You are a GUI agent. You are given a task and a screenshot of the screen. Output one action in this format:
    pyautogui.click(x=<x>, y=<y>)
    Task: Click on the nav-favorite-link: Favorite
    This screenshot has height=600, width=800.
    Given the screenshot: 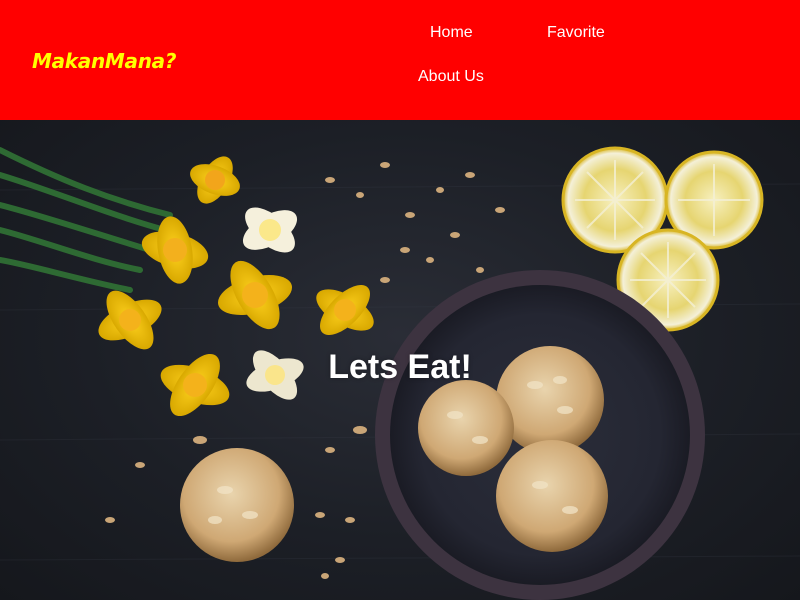 What is the action you would take?
    pyautogui.click(x=576, y=33)
    